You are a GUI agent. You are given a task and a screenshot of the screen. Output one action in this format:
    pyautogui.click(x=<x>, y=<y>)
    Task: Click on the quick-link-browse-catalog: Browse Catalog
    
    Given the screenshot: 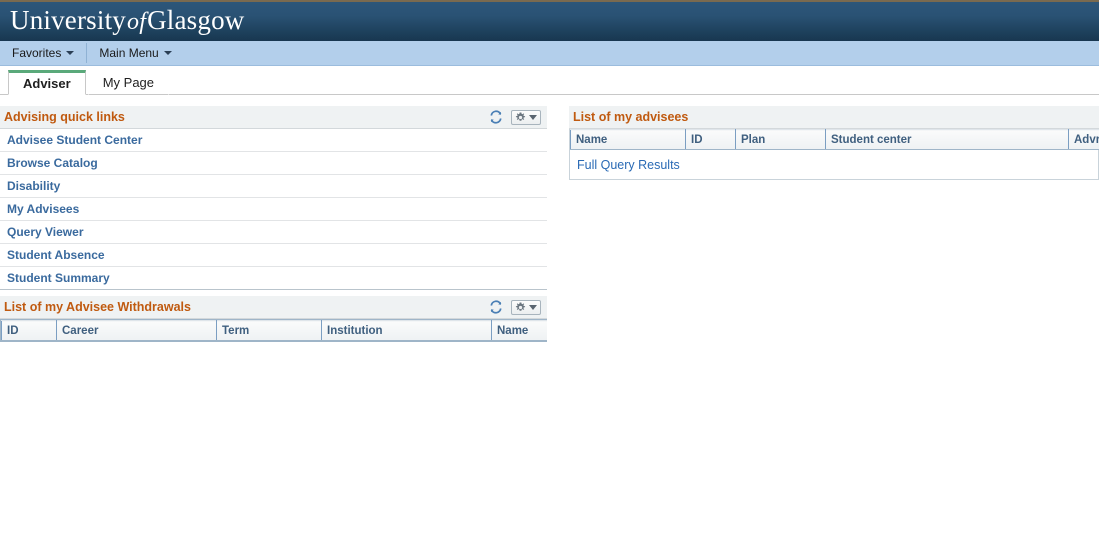 What is the action you would take?
    pyautogui.click(x=52, y=163)
    